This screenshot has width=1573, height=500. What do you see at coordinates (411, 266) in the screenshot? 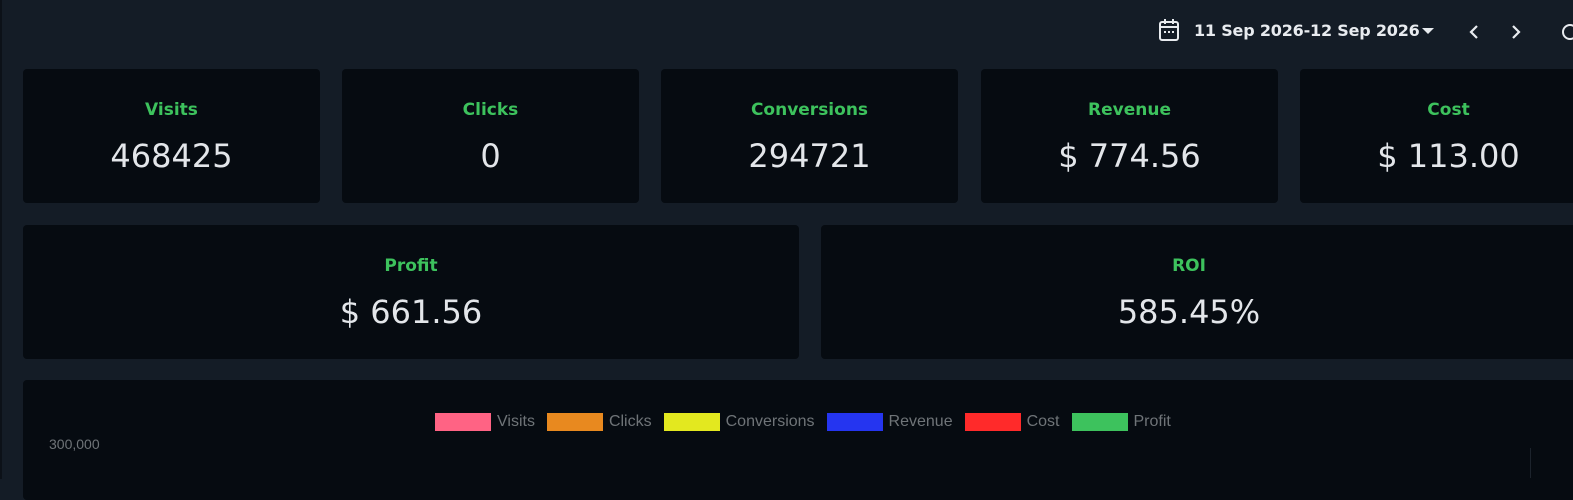
I see `profit-label: Profit` at bounding box center [411, 266].